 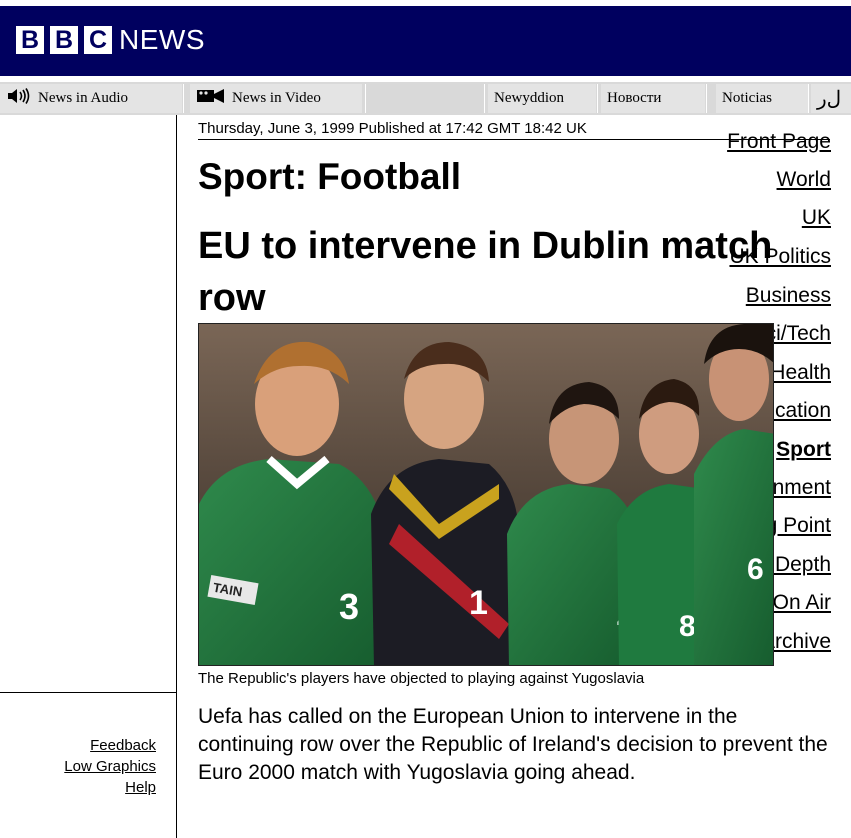 What do you see at coordinates (485, 272) in the screenshot?
I see `article-headline: EU to intervene in Dublin match row` at bounding box center [485, 272].